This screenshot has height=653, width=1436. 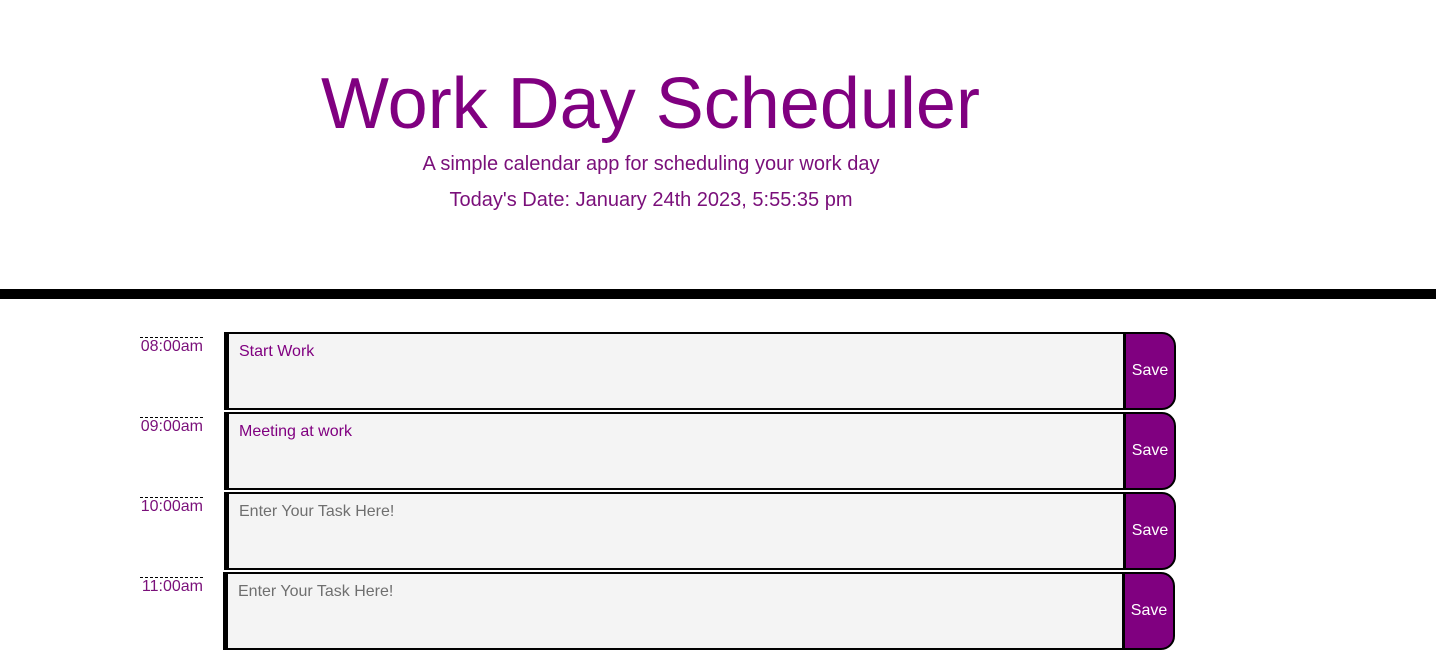 What do you see at coordinates (171, 426) in the screenshot?
I see `hour-label: 09:00am` at bounding box center [171, 426].